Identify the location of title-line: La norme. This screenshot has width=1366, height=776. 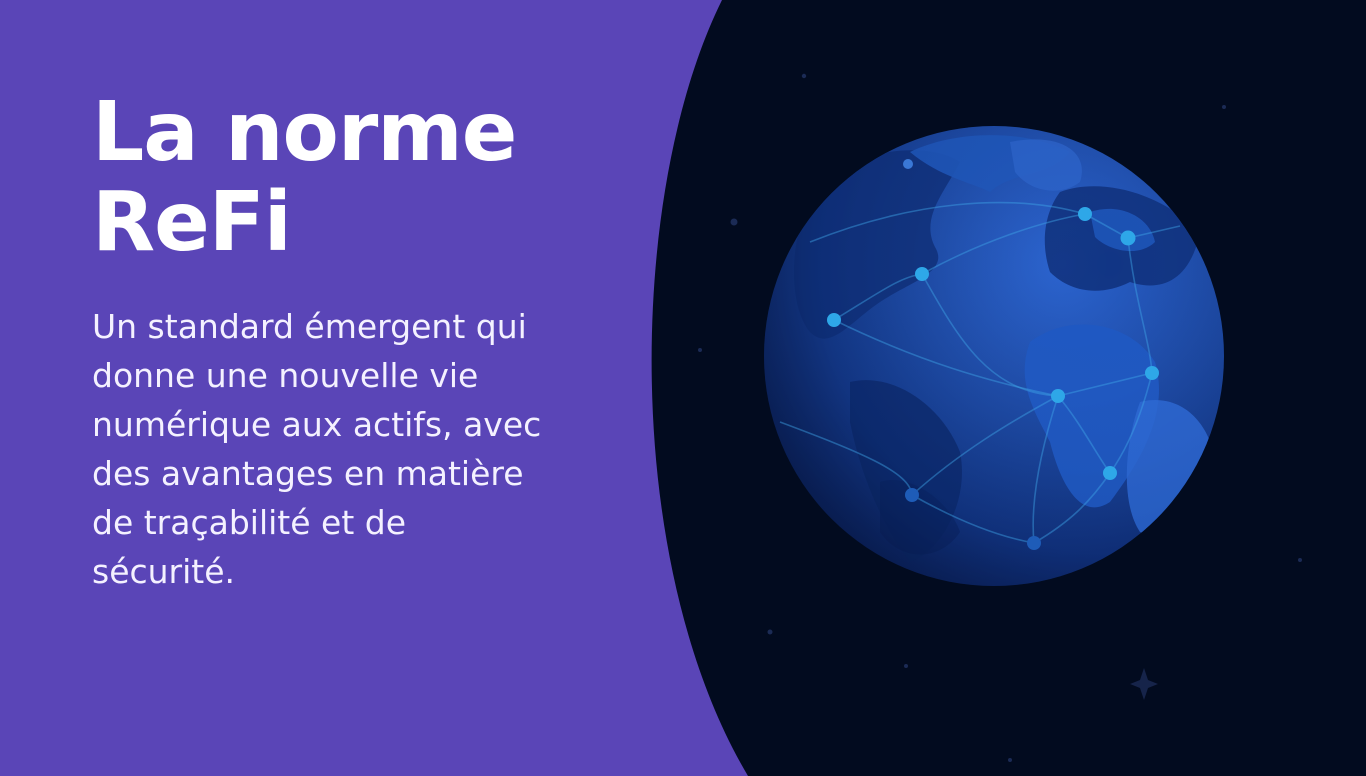
(304, 132).